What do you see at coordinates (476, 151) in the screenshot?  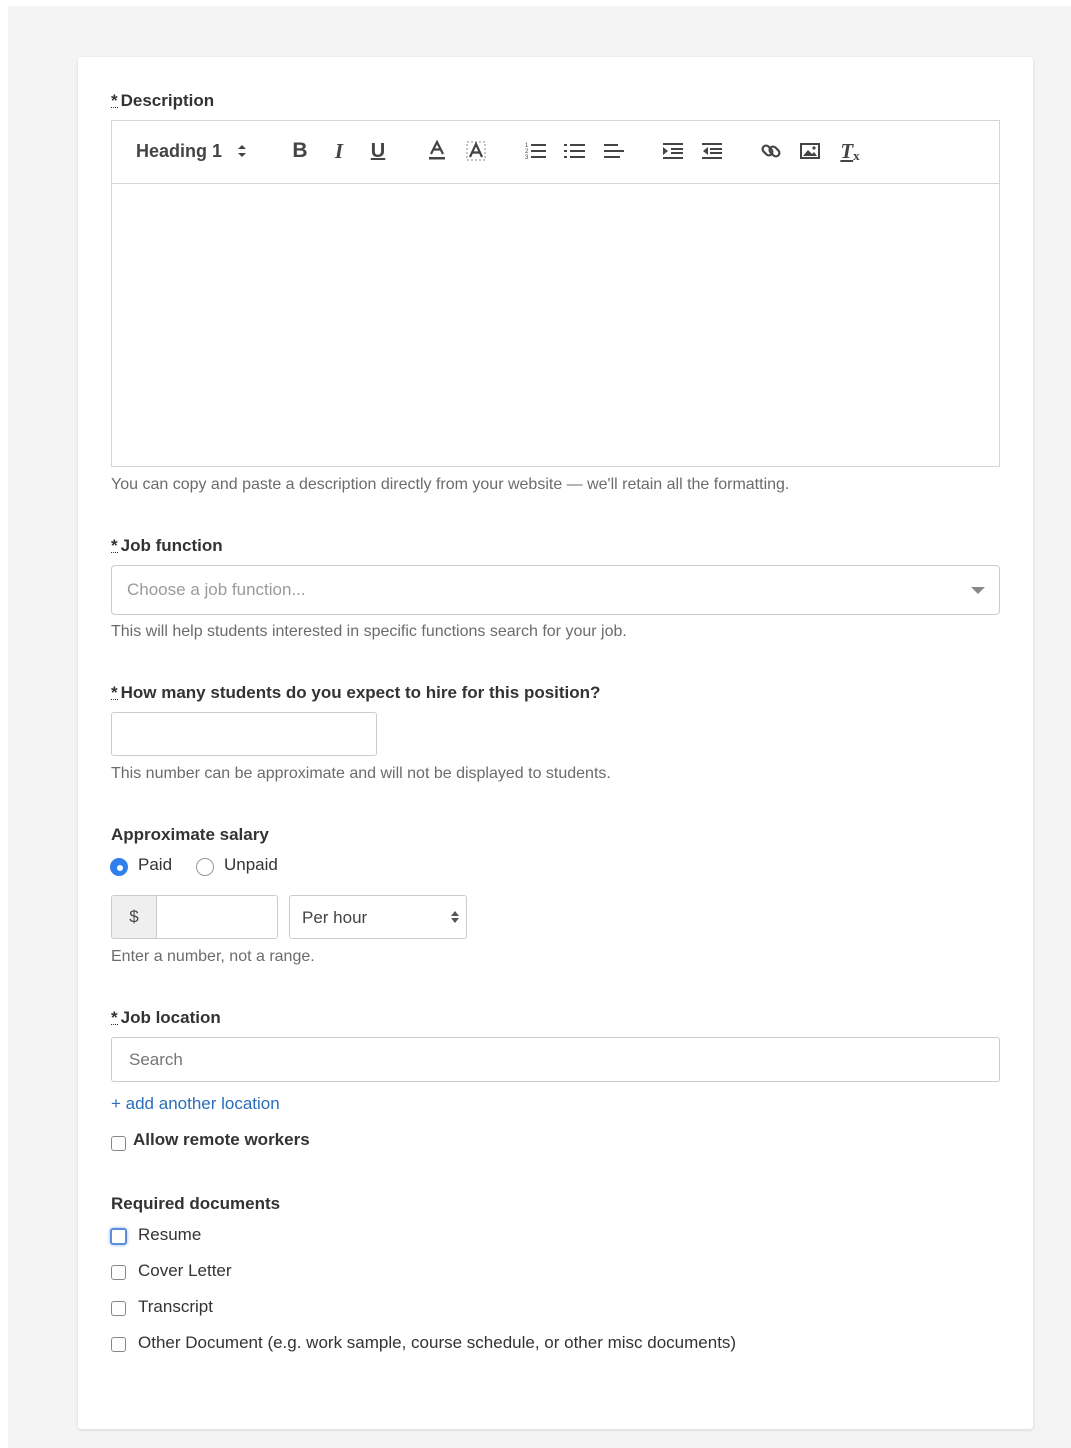 I see `background-color-icon` at bounding box center [476, 151].